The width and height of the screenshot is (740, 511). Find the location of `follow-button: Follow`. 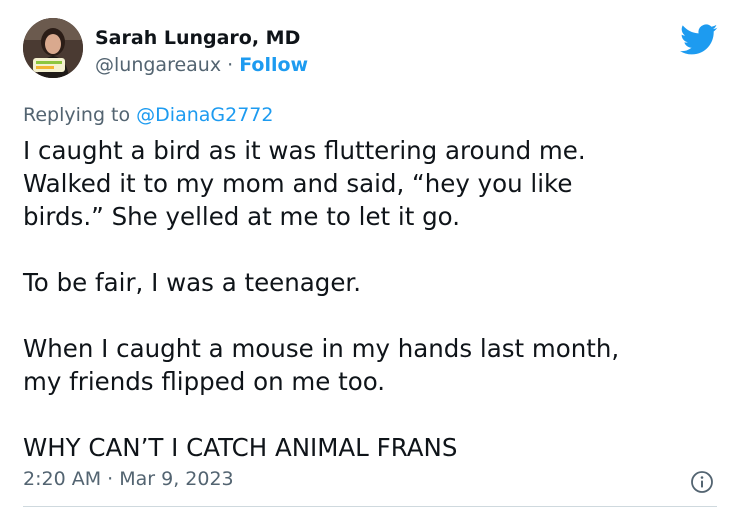

follow-button: Follow is located at coordinates (273, 65).